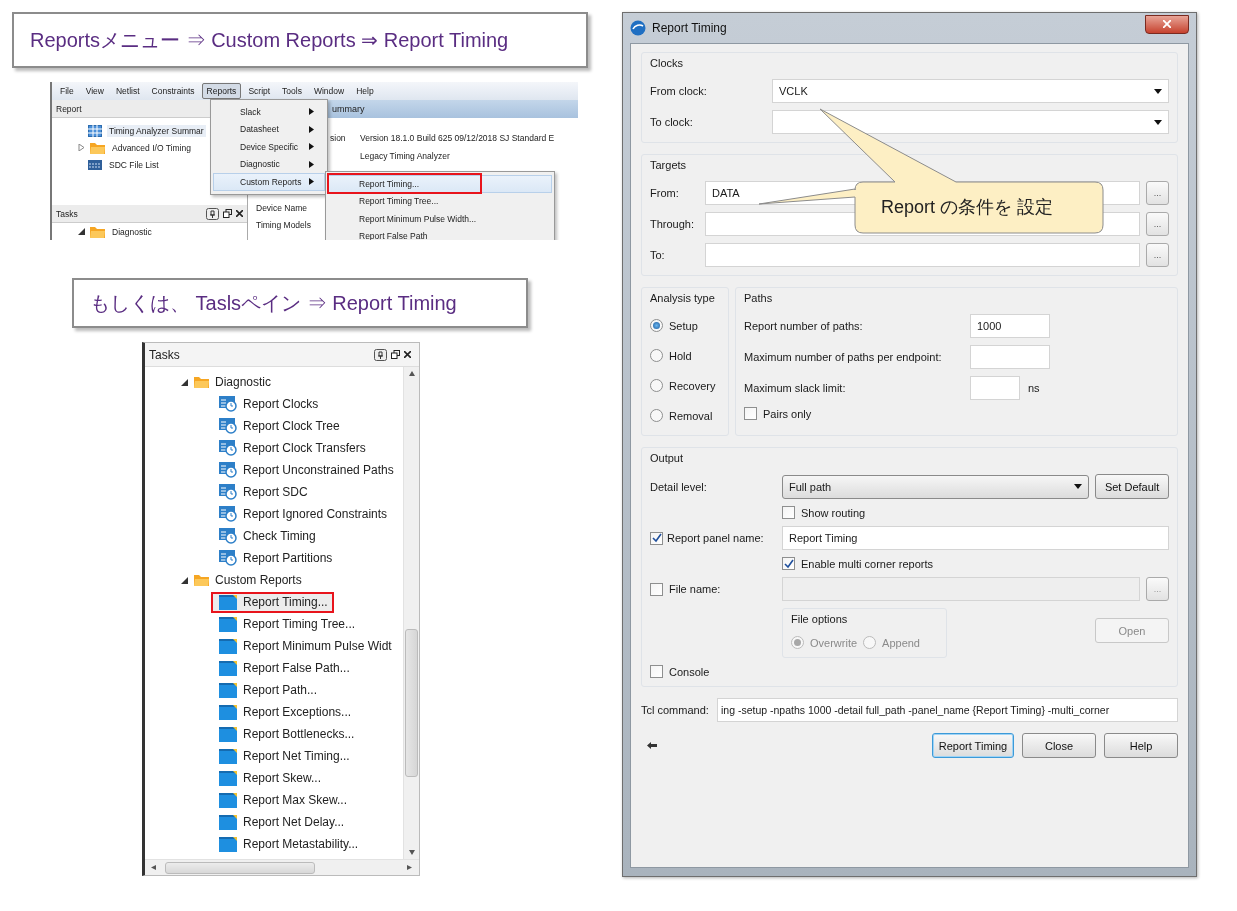  I want to click on set-default-button: Set Default, so click(1132, 486).